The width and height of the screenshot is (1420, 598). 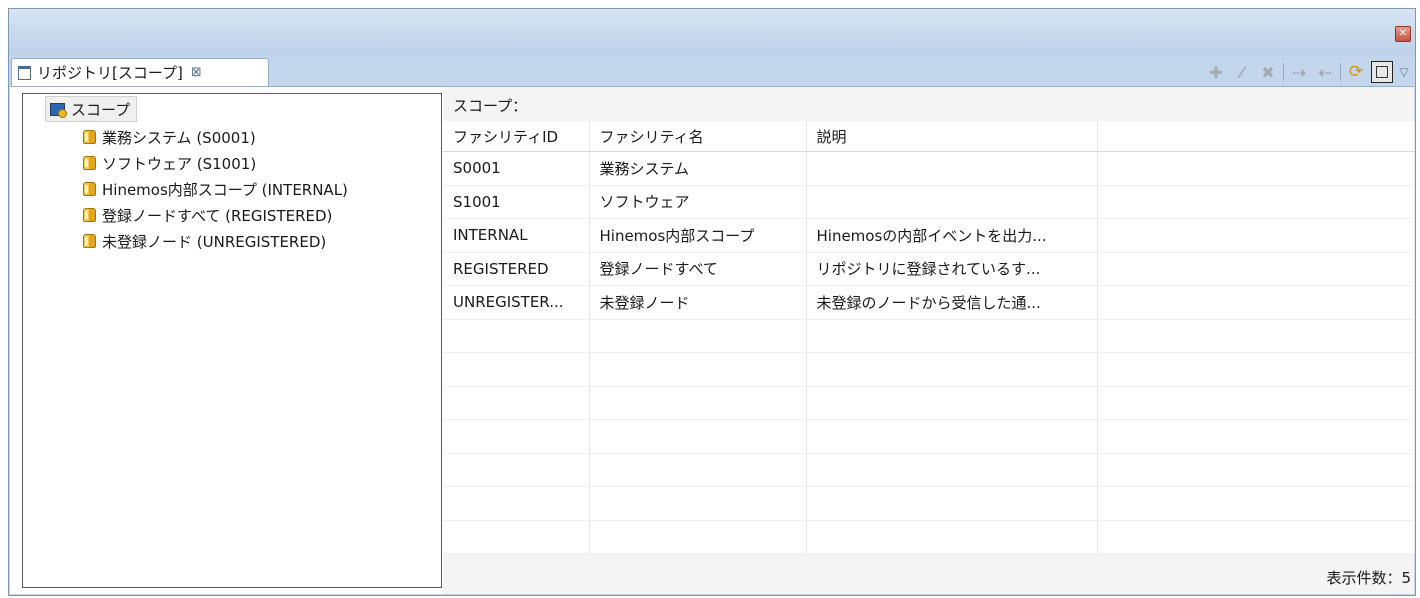 I want to click on release-node-icon: ⇠, so click(x=1325, y=72).